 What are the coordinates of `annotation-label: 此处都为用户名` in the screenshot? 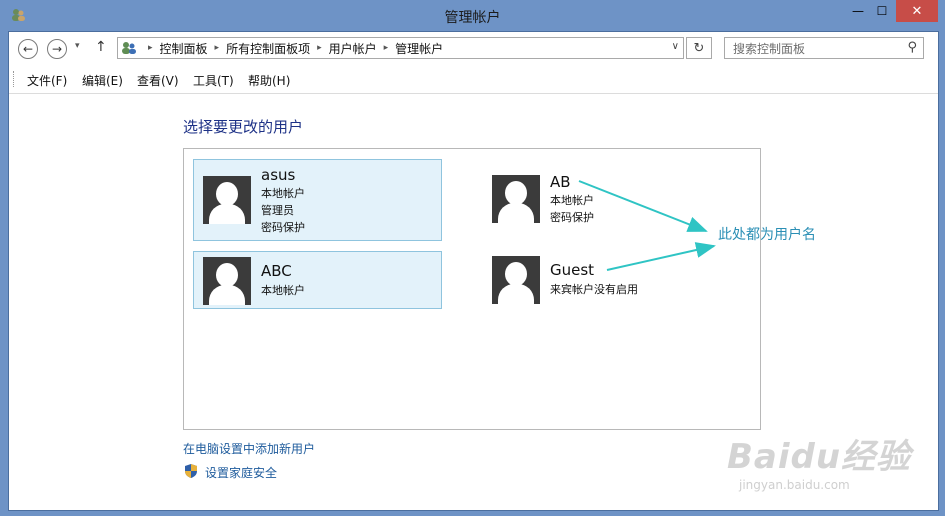 It's located at (767, 235).